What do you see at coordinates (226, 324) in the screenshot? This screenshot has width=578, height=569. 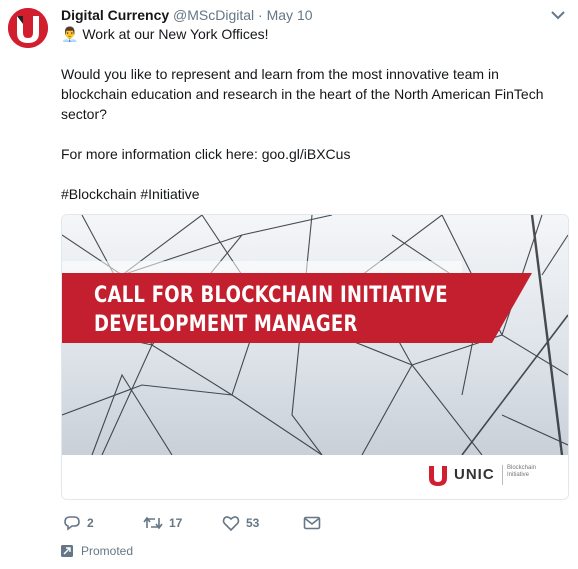 I see `banner-line-2: DEVELOPMENT MANAGER` at bounding box center [226, 324].